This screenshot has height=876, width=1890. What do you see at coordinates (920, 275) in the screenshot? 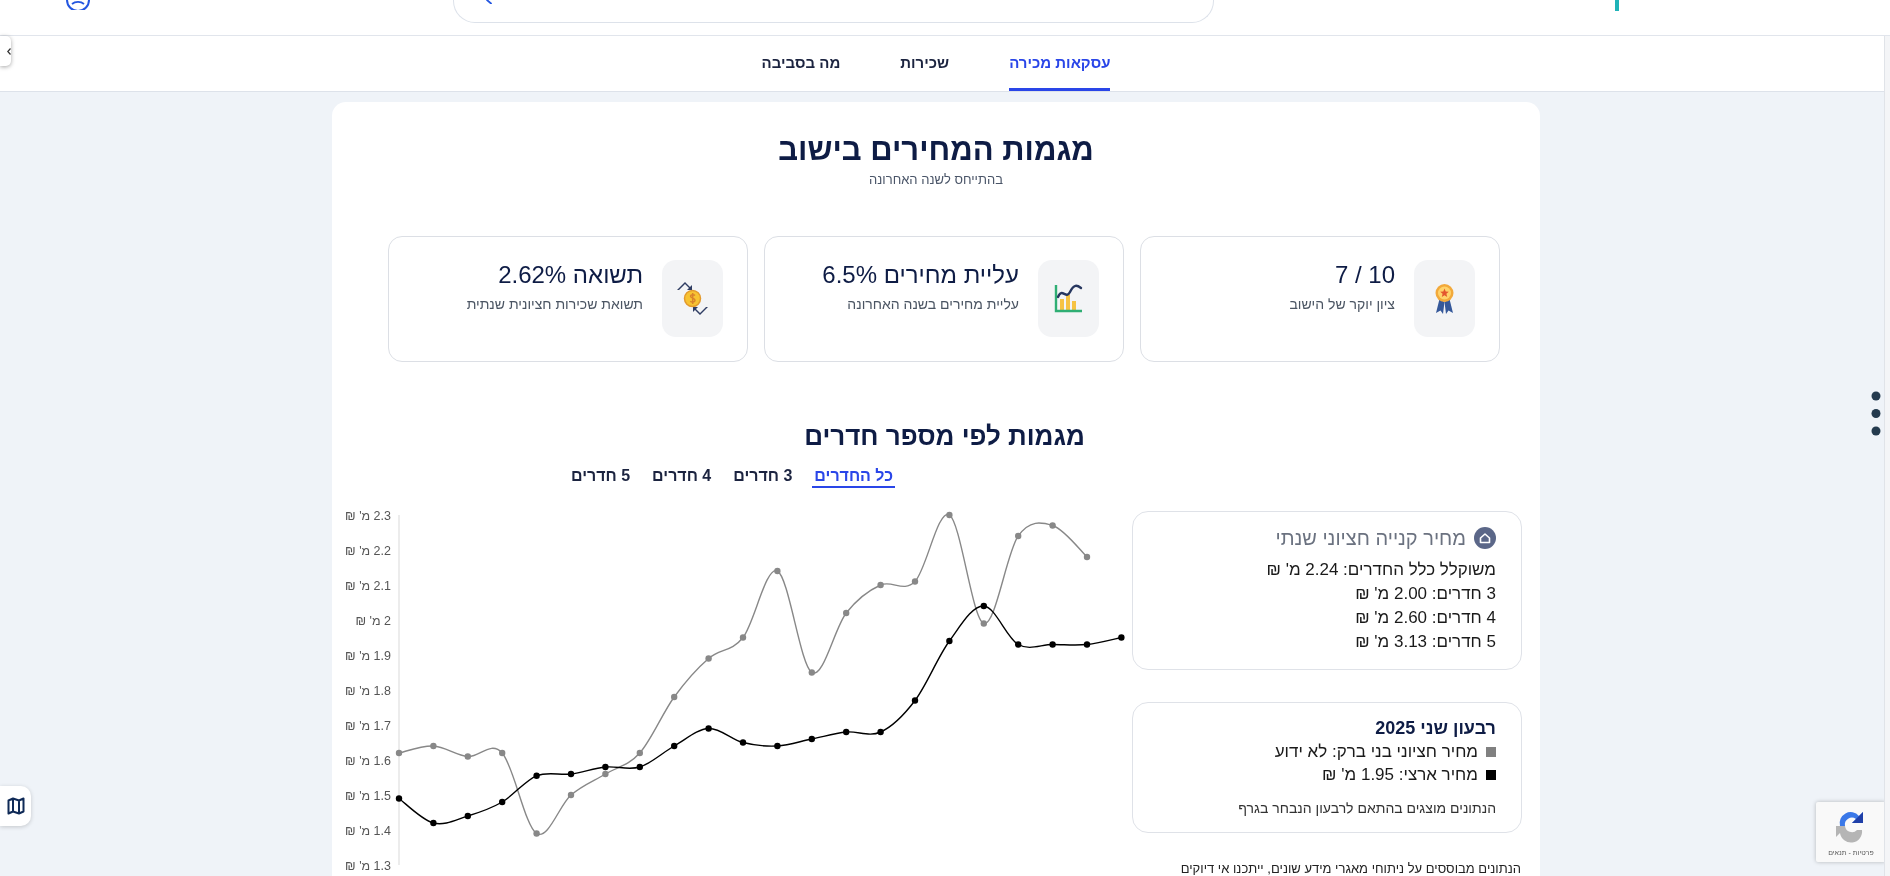
I see `stat-value: עליית מחירים 6.5%` at bounding box center [920, 275].